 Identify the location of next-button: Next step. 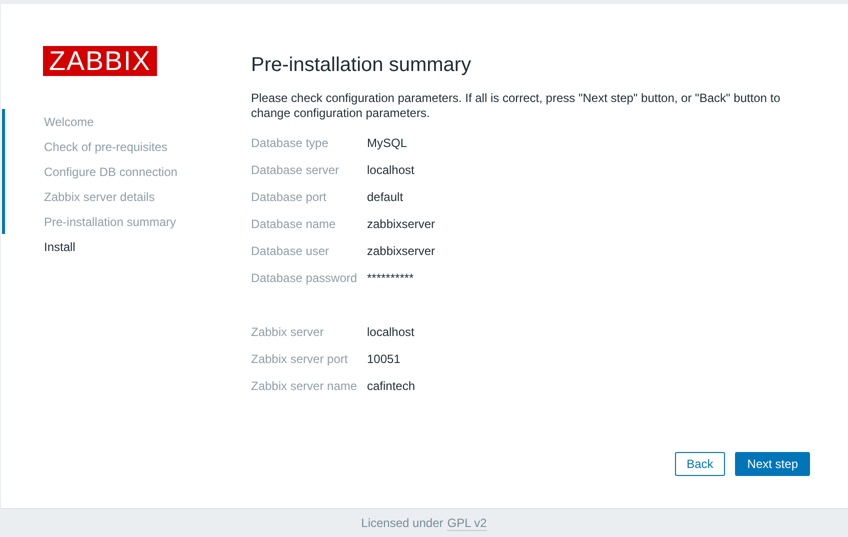
(772, 464).